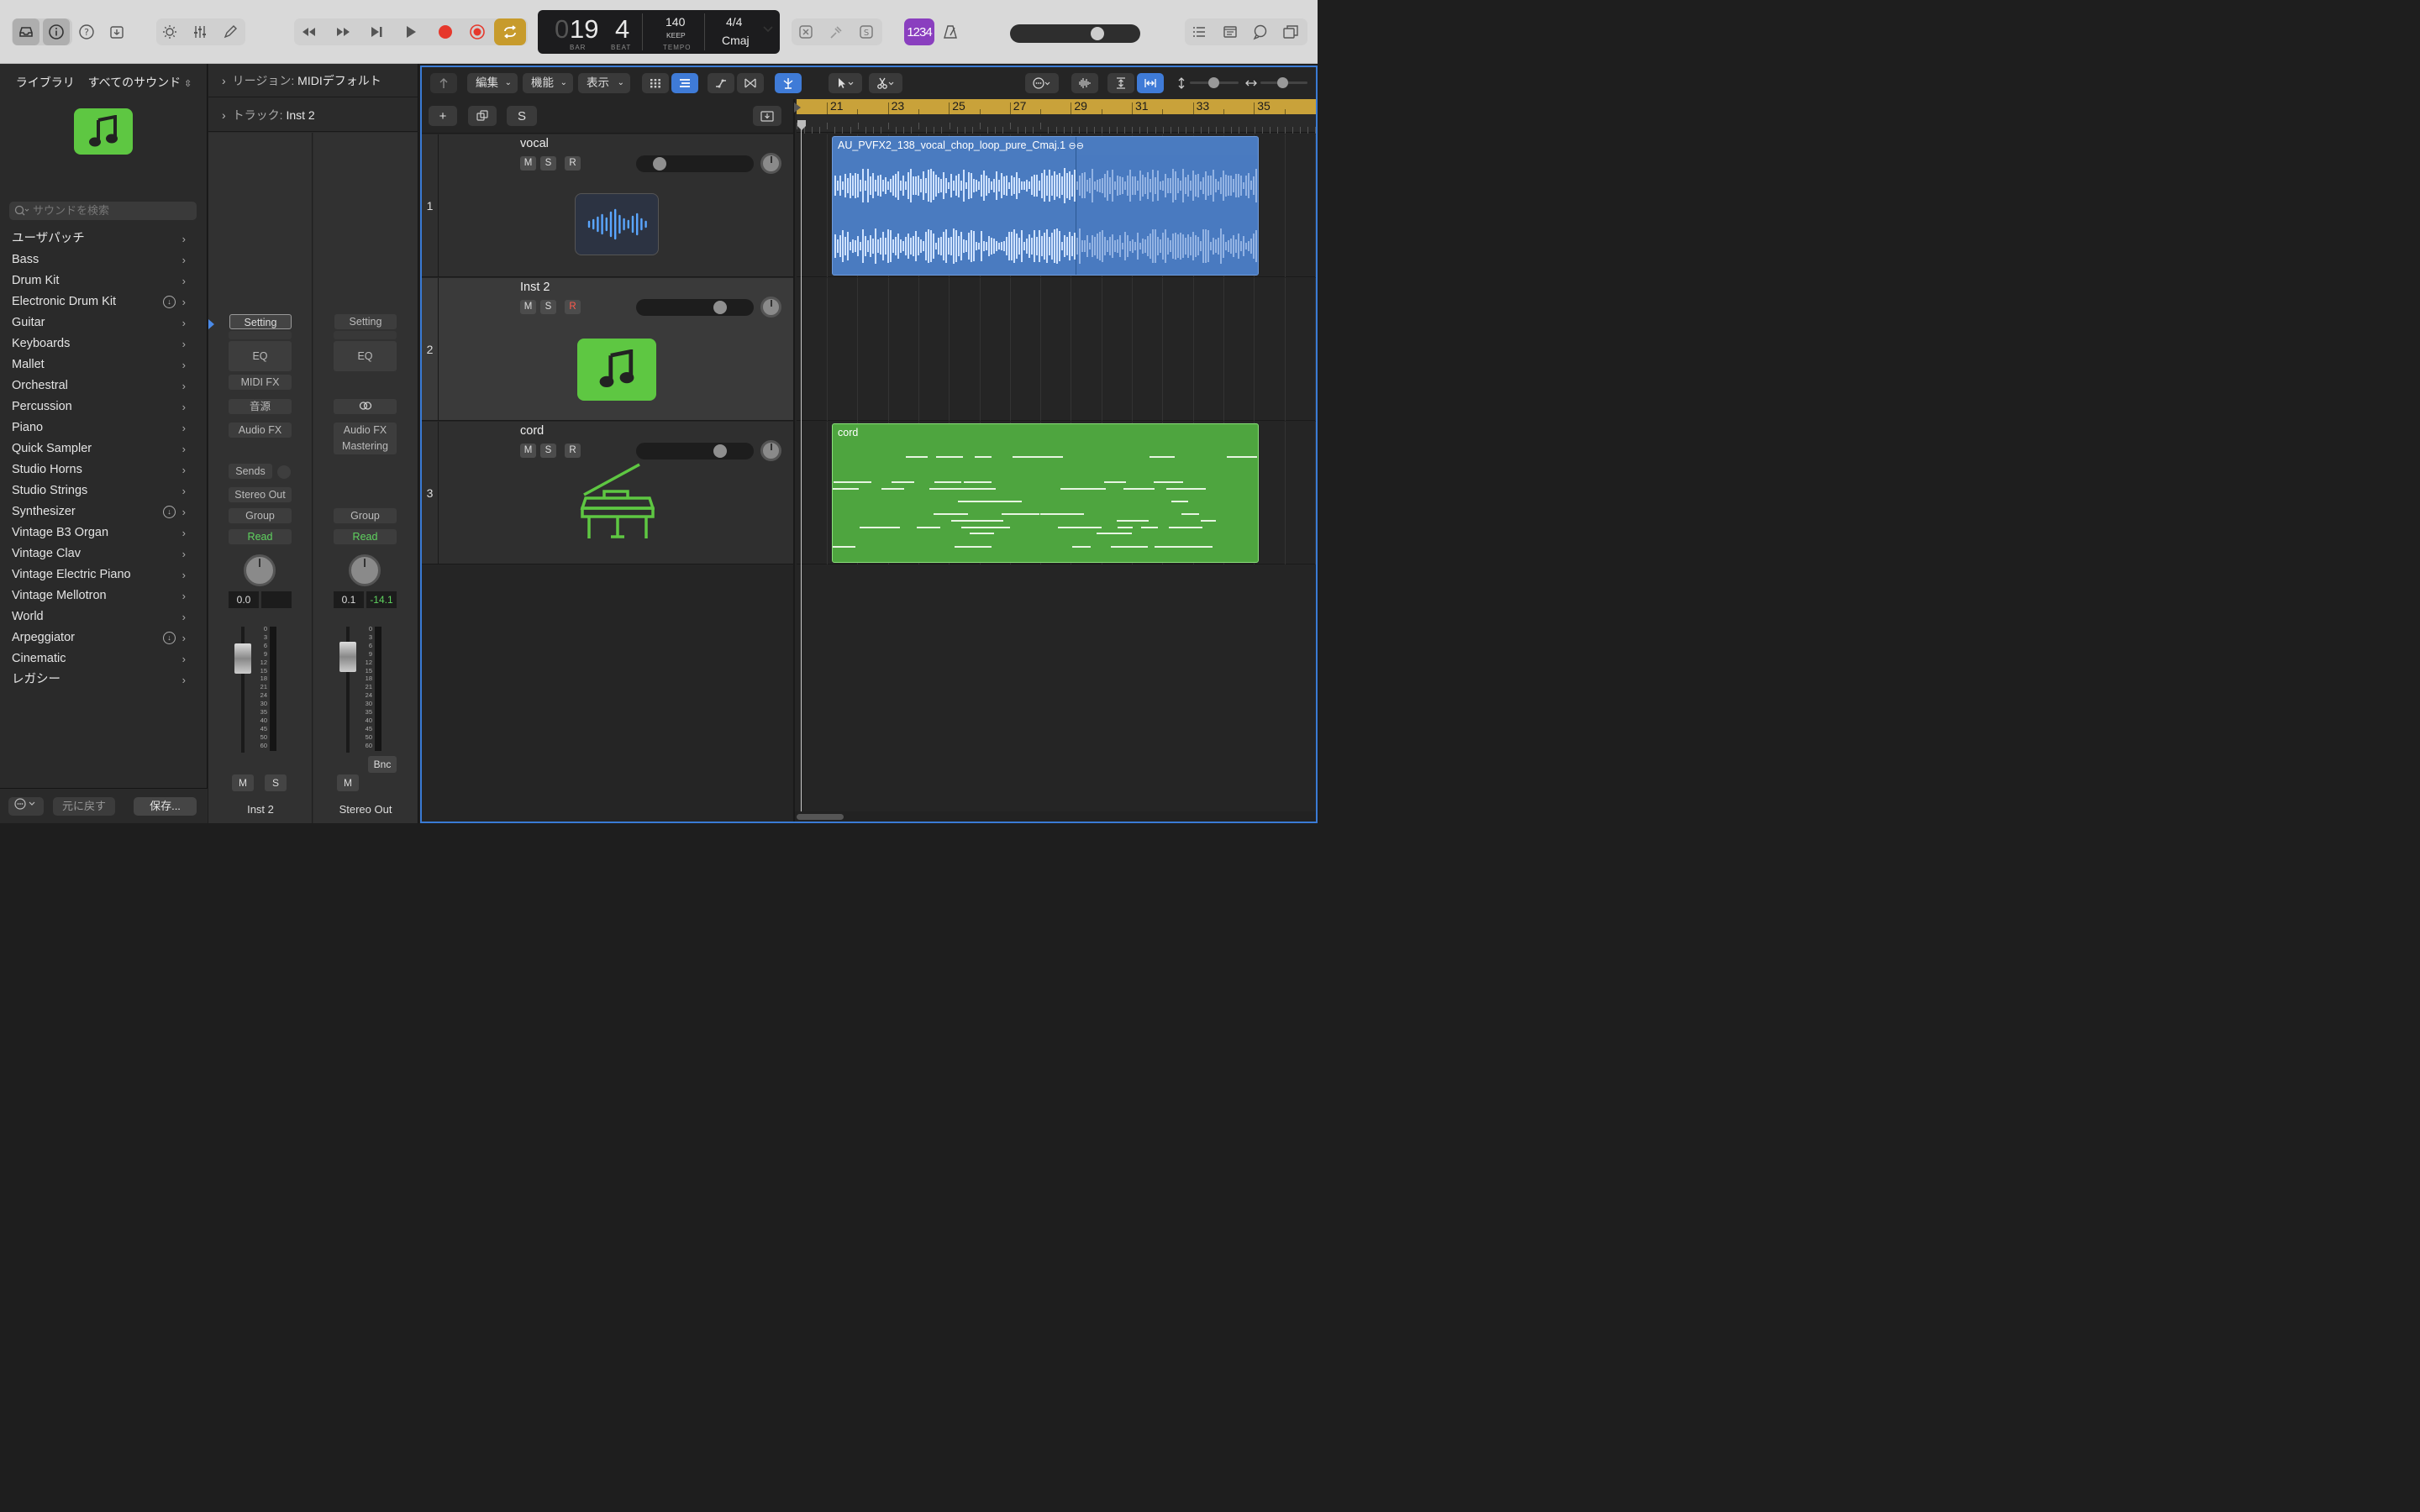 Image resolution: width=2420 pixels, height=1512 pixels. I want to click on stereo-link-button, so click(366, 406).